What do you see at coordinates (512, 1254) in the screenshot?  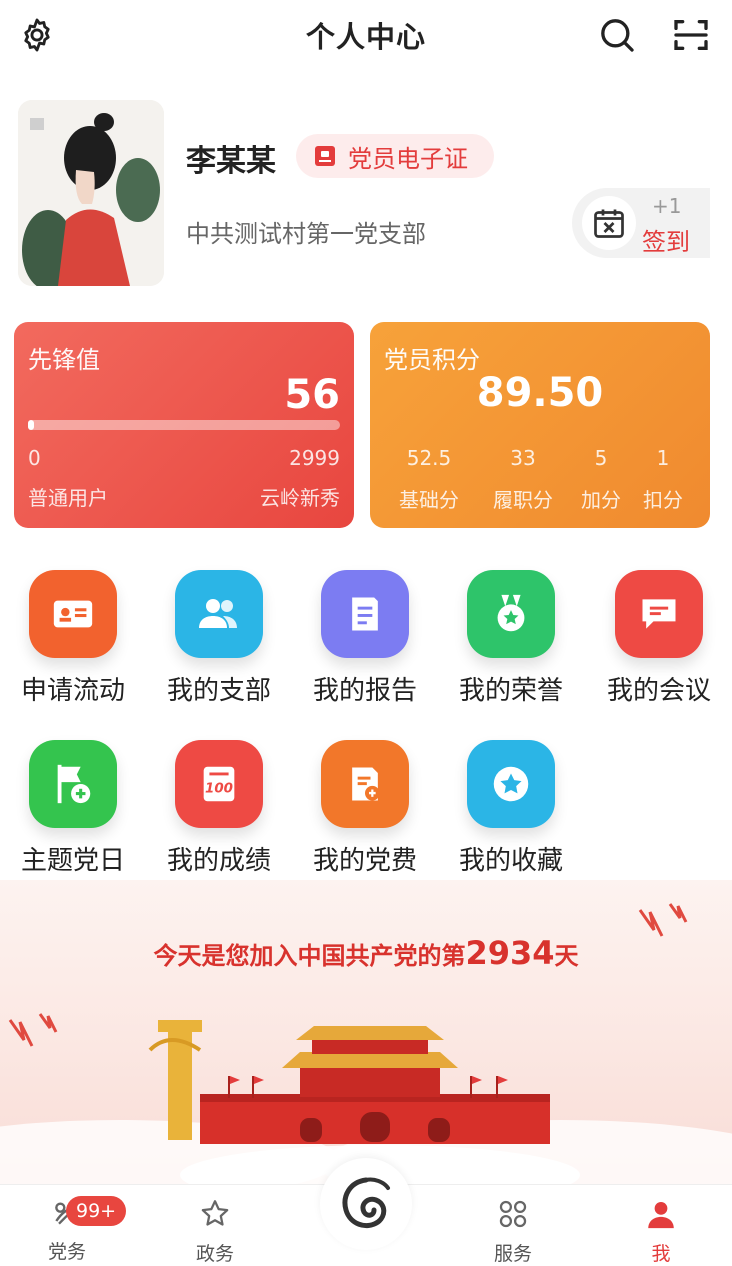 I see `tab-label: 服务` at bounding box center [512, 1254].